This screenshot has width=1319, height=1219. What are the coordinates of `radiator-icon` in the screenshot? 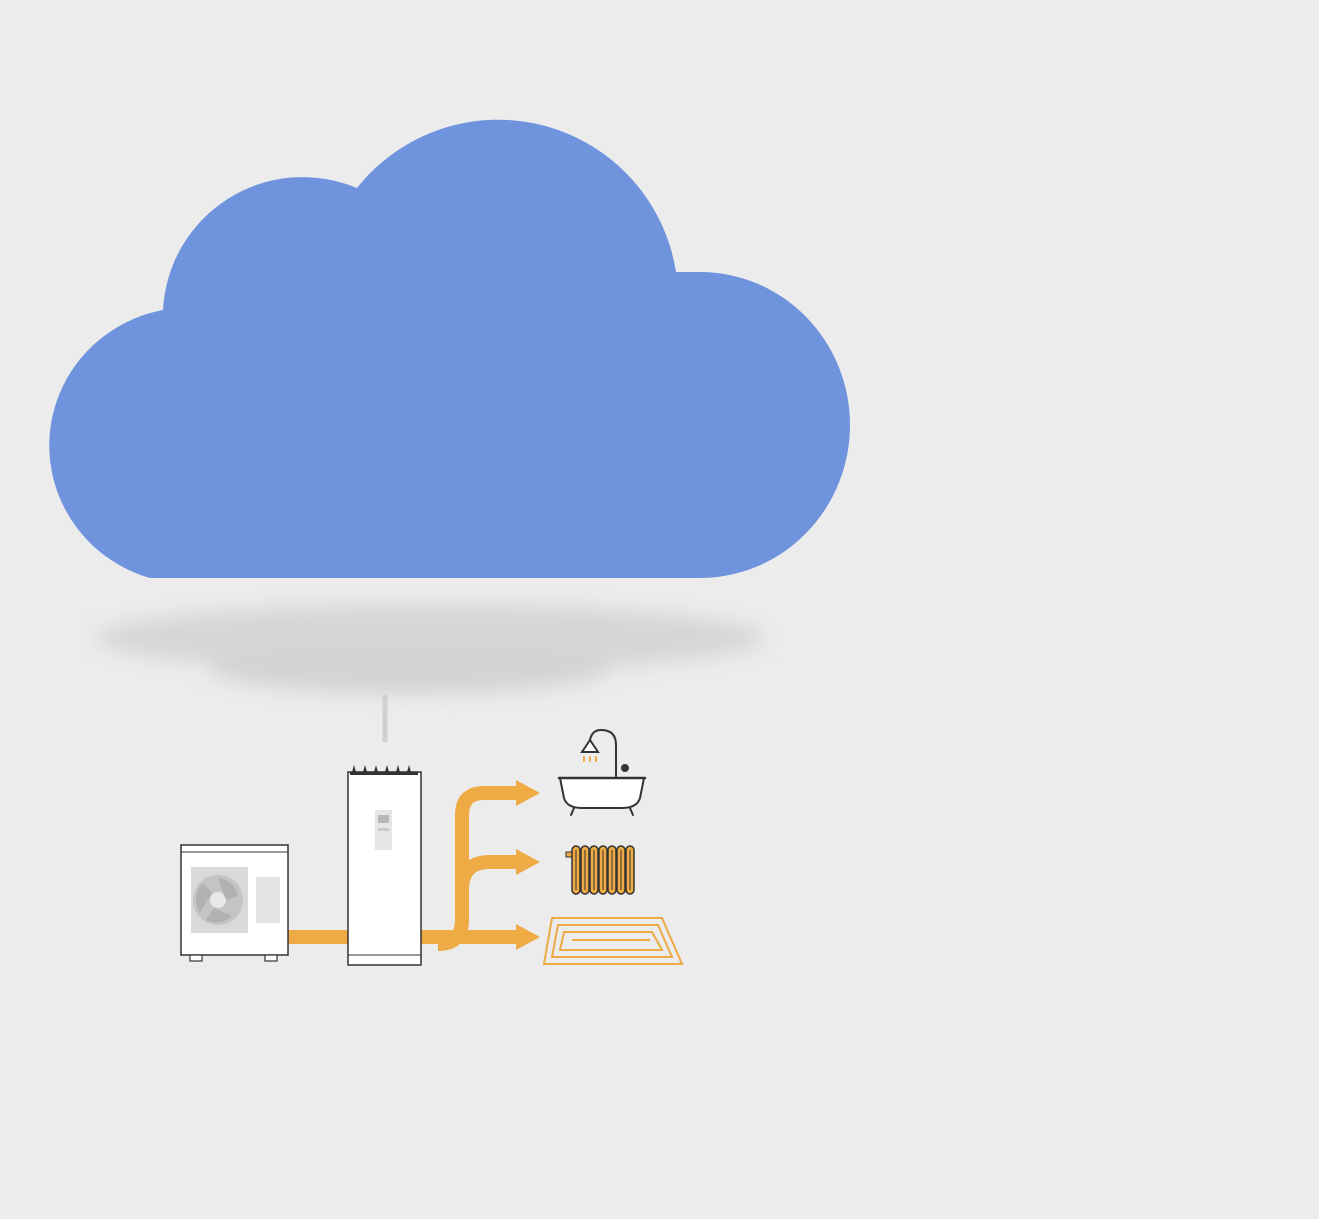 It's located at (600, 870).